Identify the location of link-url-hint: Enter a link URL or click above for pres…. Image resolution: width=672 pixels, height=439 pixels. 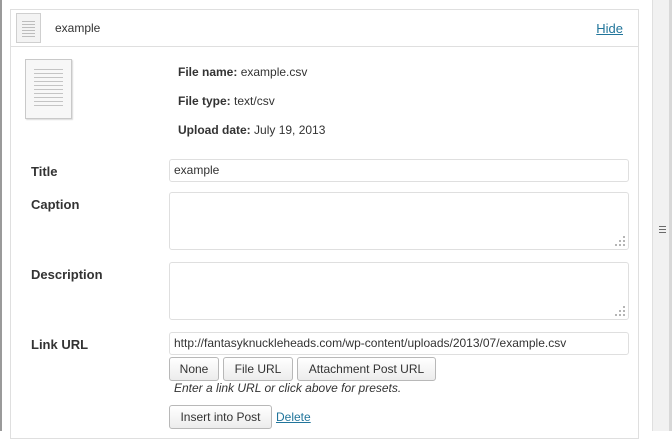
(288, 388).